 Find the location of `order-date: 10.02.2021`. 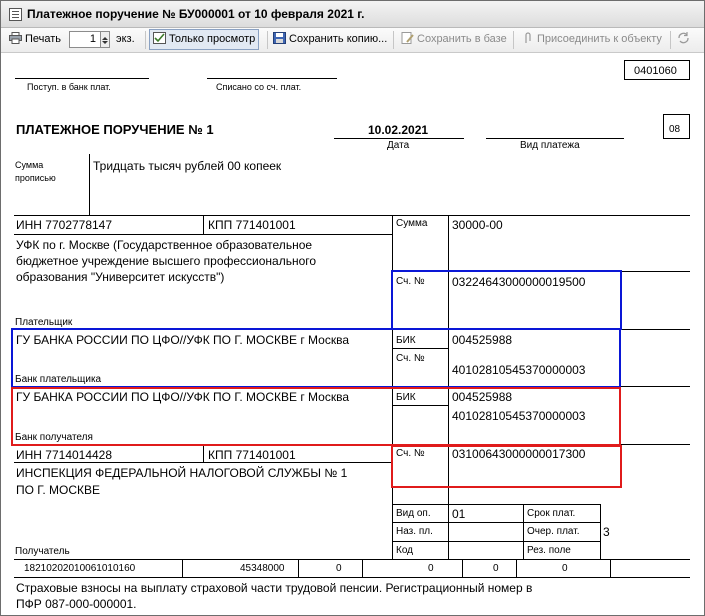

order-date: 10.02.2021 is located at coordinates (398, 130).